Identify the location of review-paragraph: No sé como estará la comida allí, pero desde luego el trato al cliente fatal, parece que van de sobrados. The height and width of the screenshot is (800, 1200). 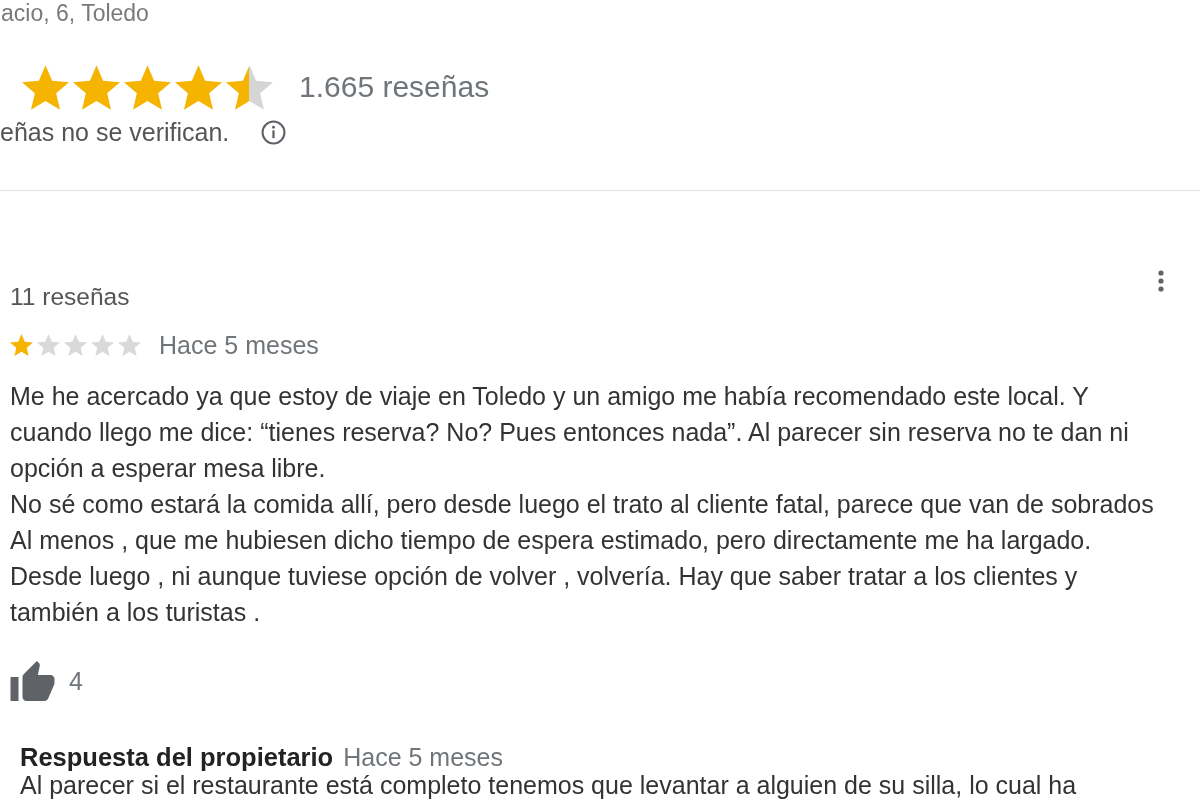
(582, 504).